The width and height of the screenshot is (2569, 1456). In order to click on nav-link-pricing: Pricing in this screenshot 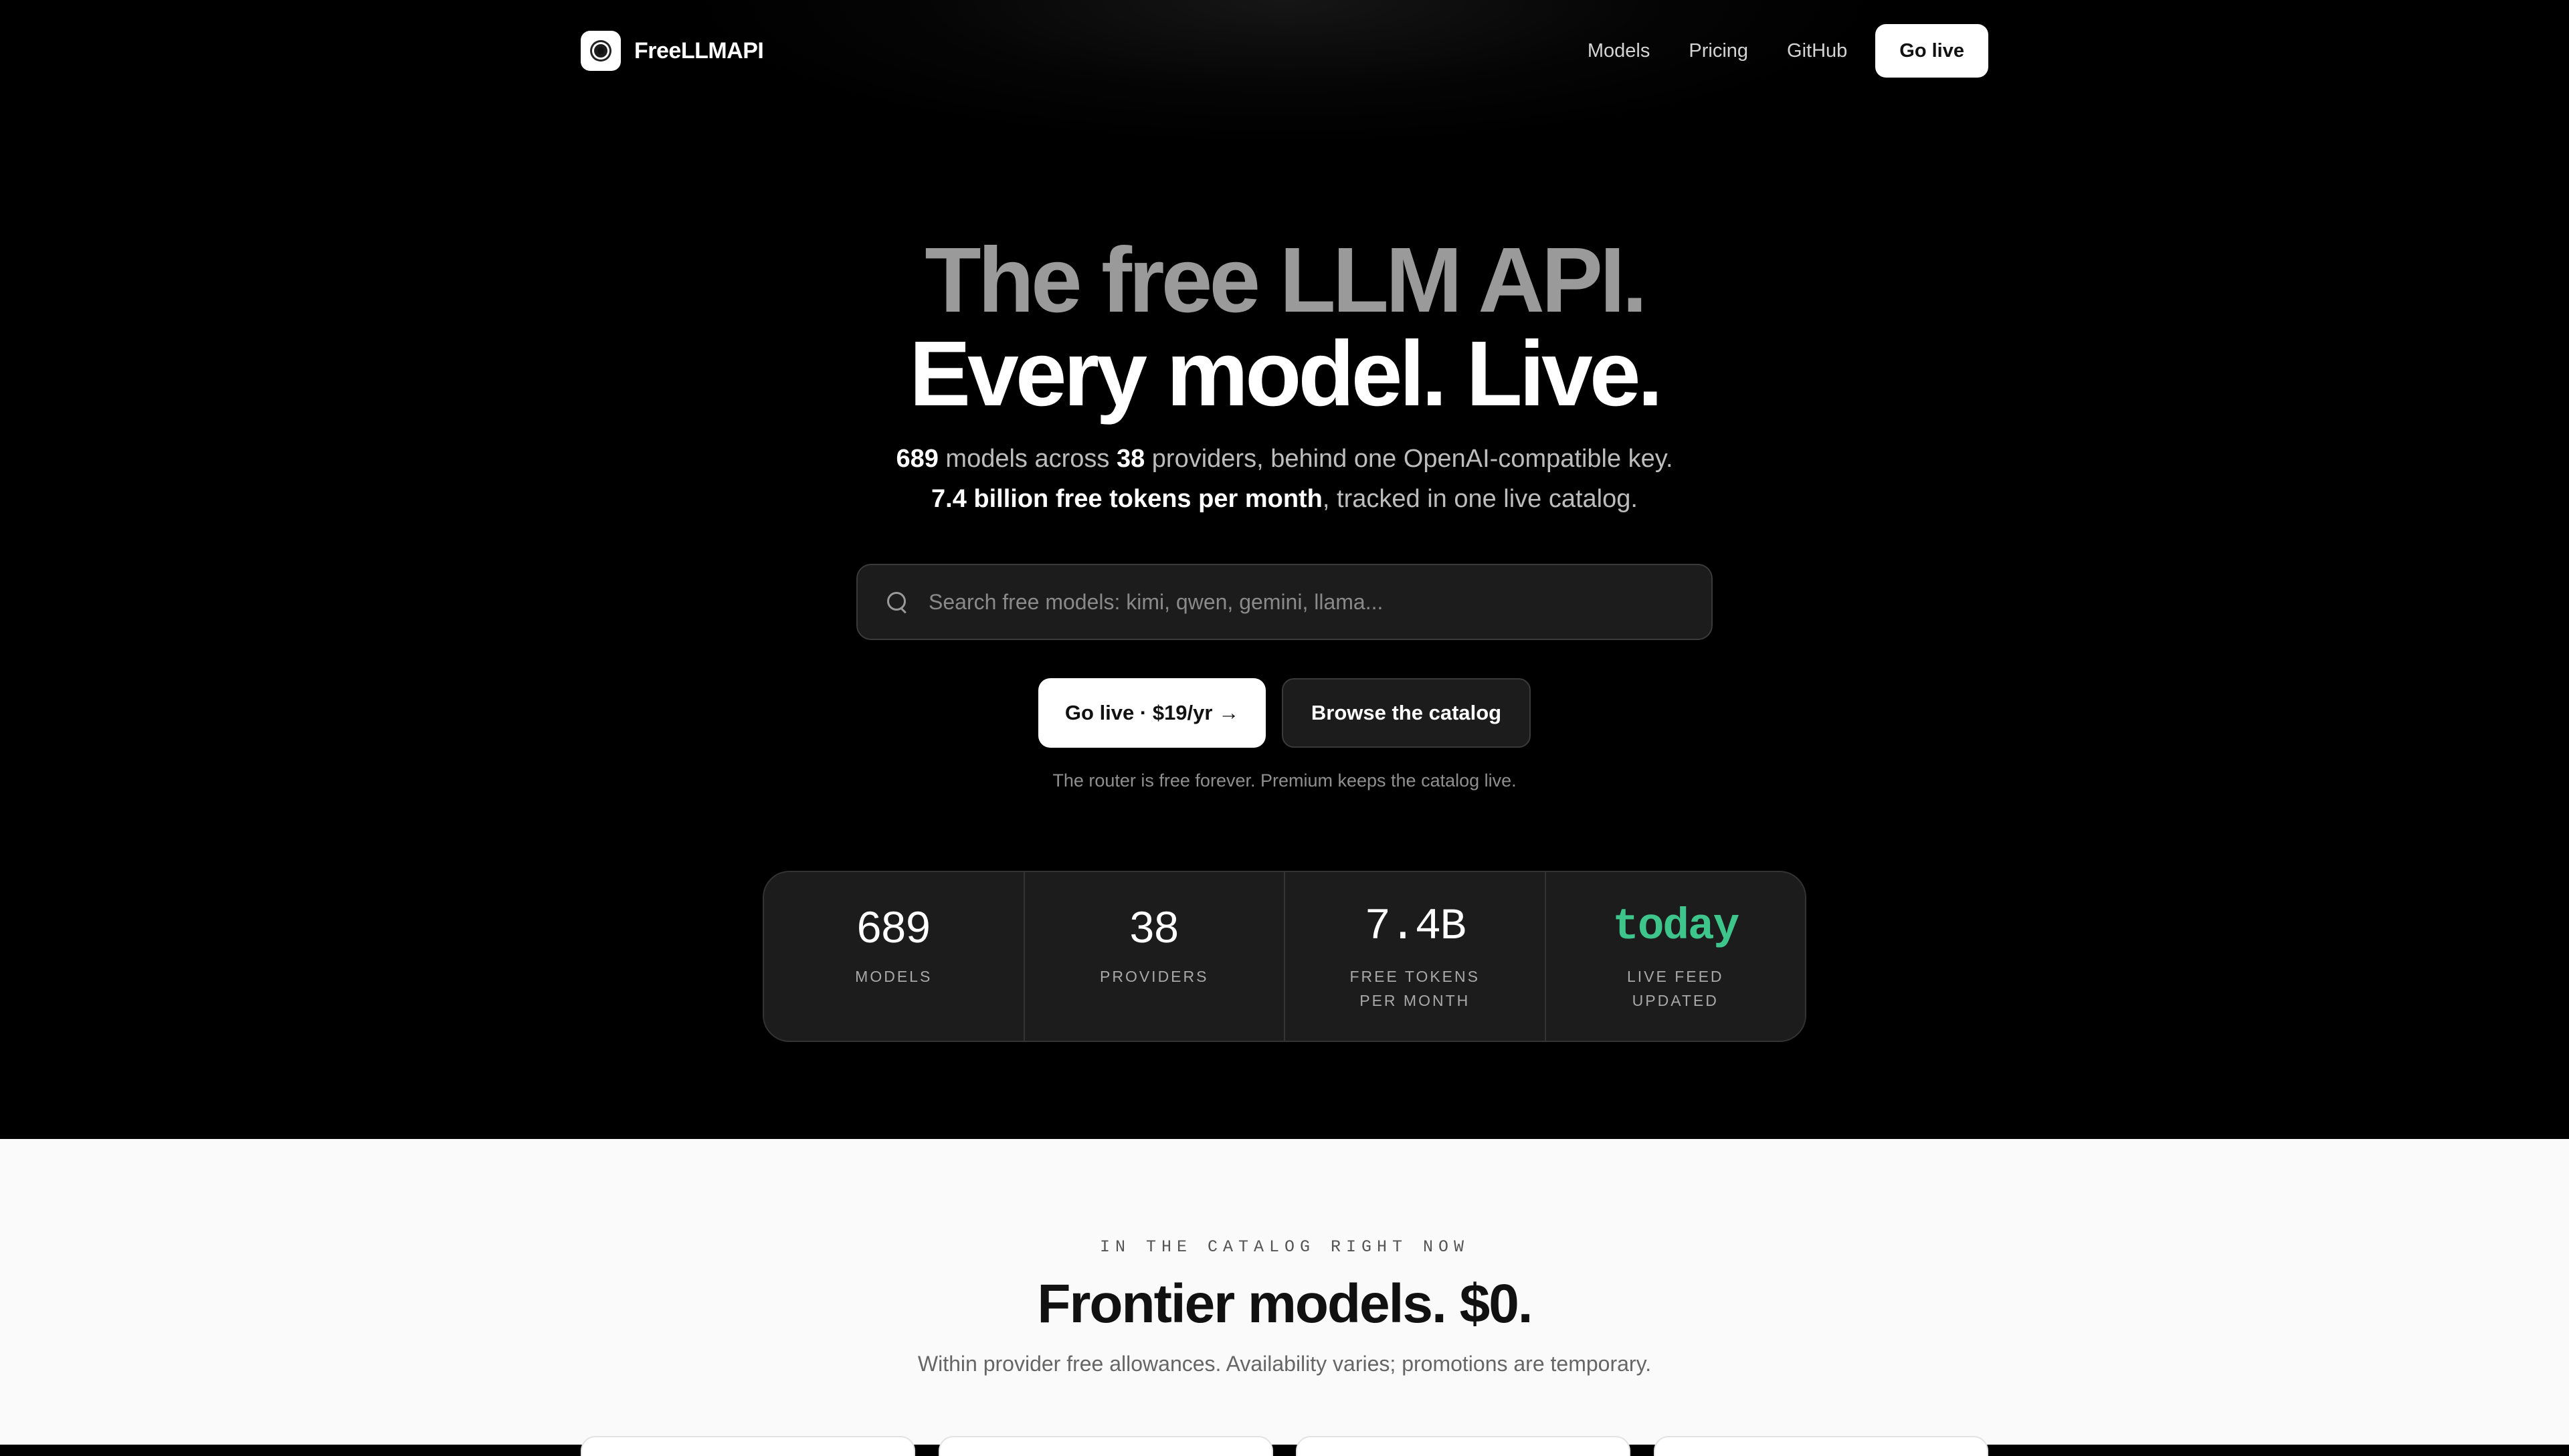, I will do `click(1718, 51)`.